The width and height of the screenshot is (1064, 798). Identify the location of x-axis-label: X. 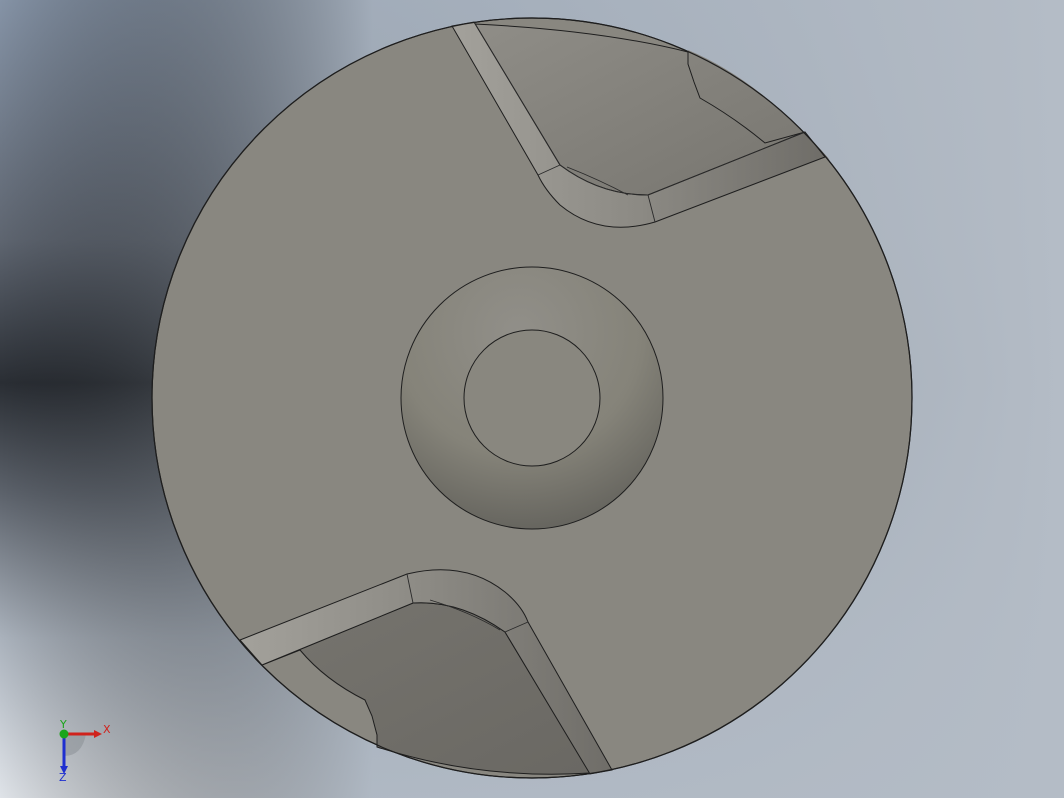
(107, 729).